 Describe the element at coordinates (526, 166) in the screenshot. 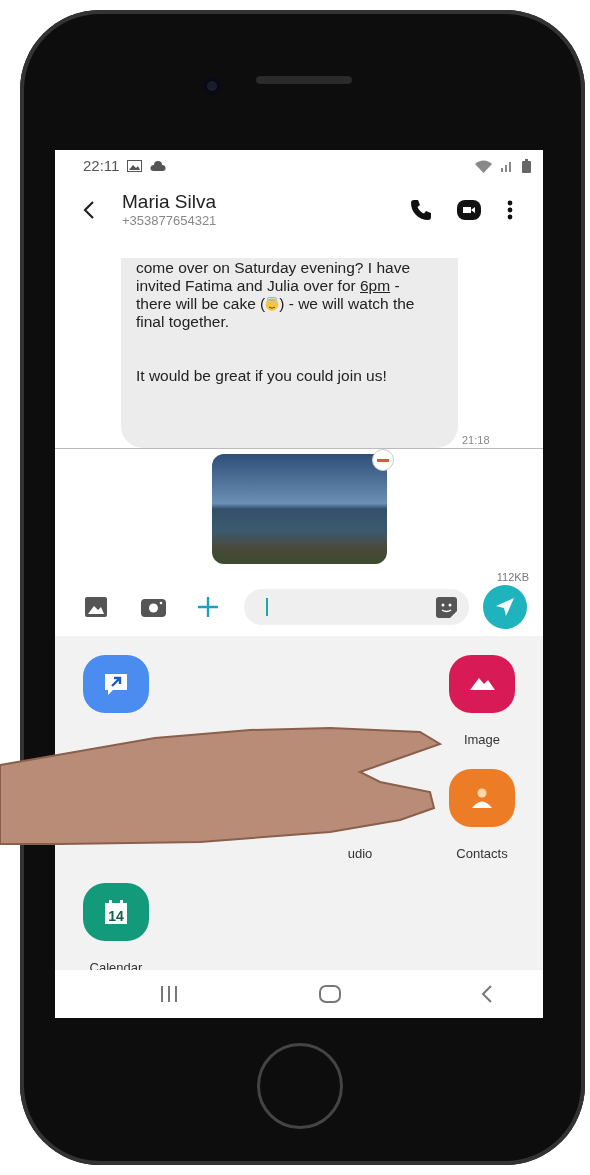

I see `battery-icon` at that location.